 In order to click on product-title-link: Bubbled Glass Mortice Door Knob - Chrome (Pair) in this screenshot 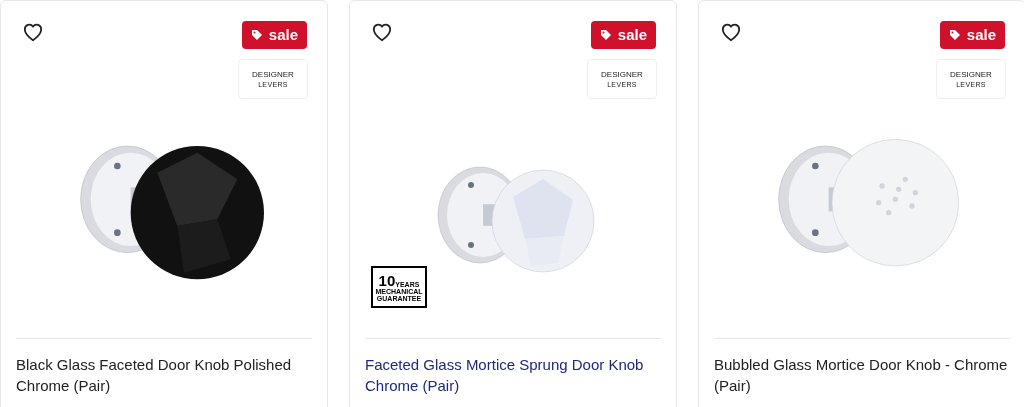, I will do `click(861, 367)`.